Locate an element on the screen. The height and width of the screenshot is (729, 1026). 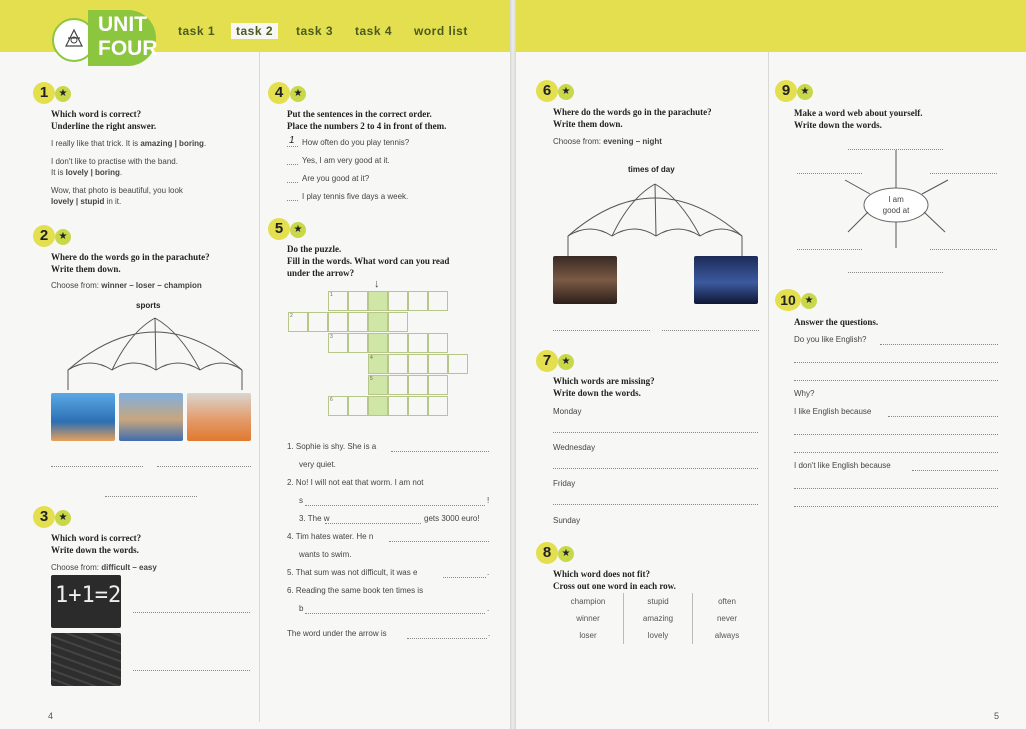
word-cell: always is located at coordinates (726, 635).